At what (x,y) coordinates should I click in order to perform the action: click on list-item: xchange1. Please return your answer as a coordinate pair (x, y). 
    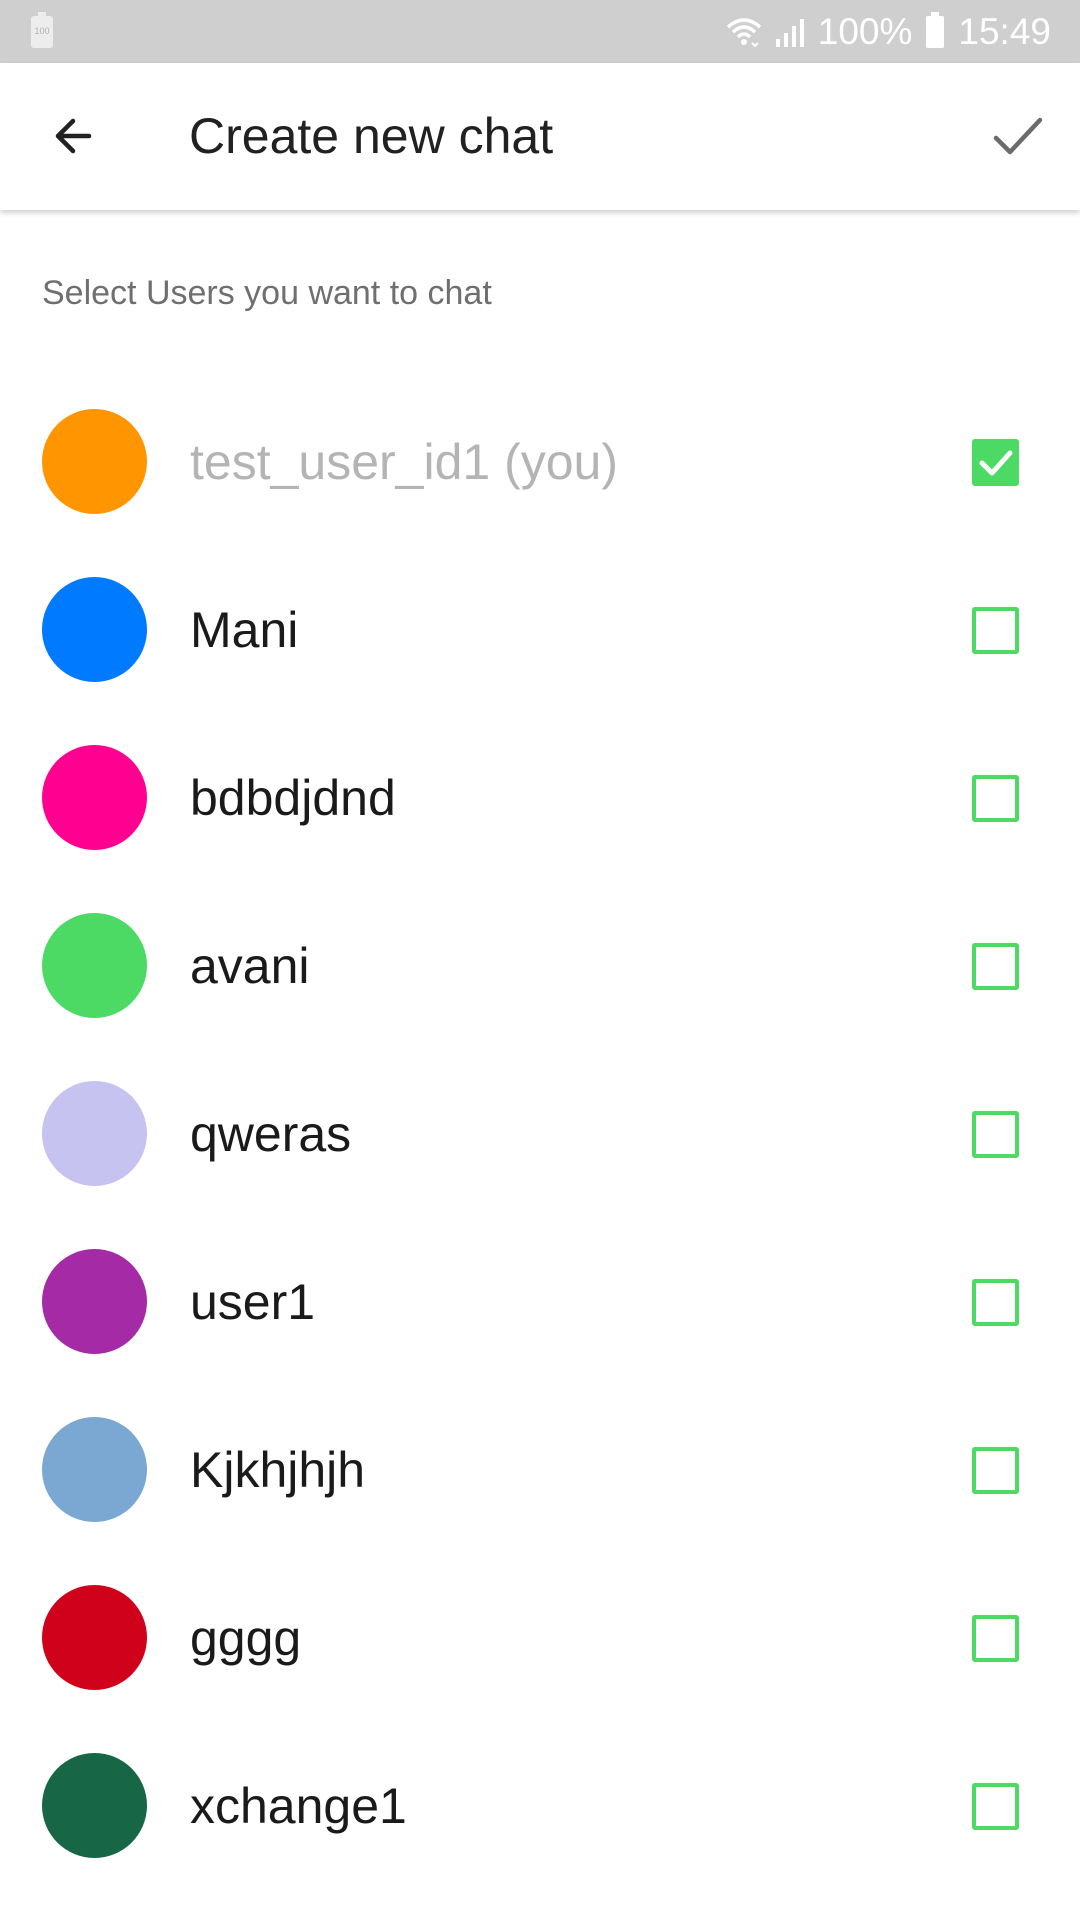
    Looking at the image, I should click on (540, 1806).